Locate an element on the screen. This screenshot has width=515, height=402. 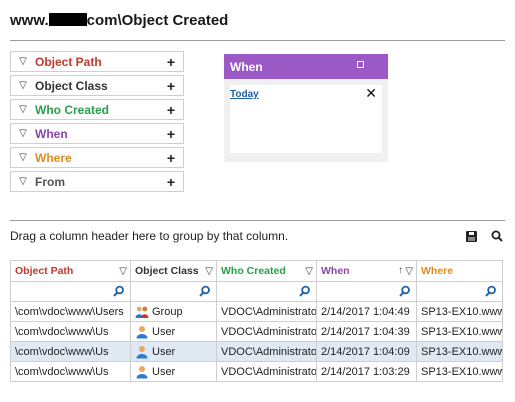
column-header-who-created: Who Created ▽ is located at coordinates (267, 271).